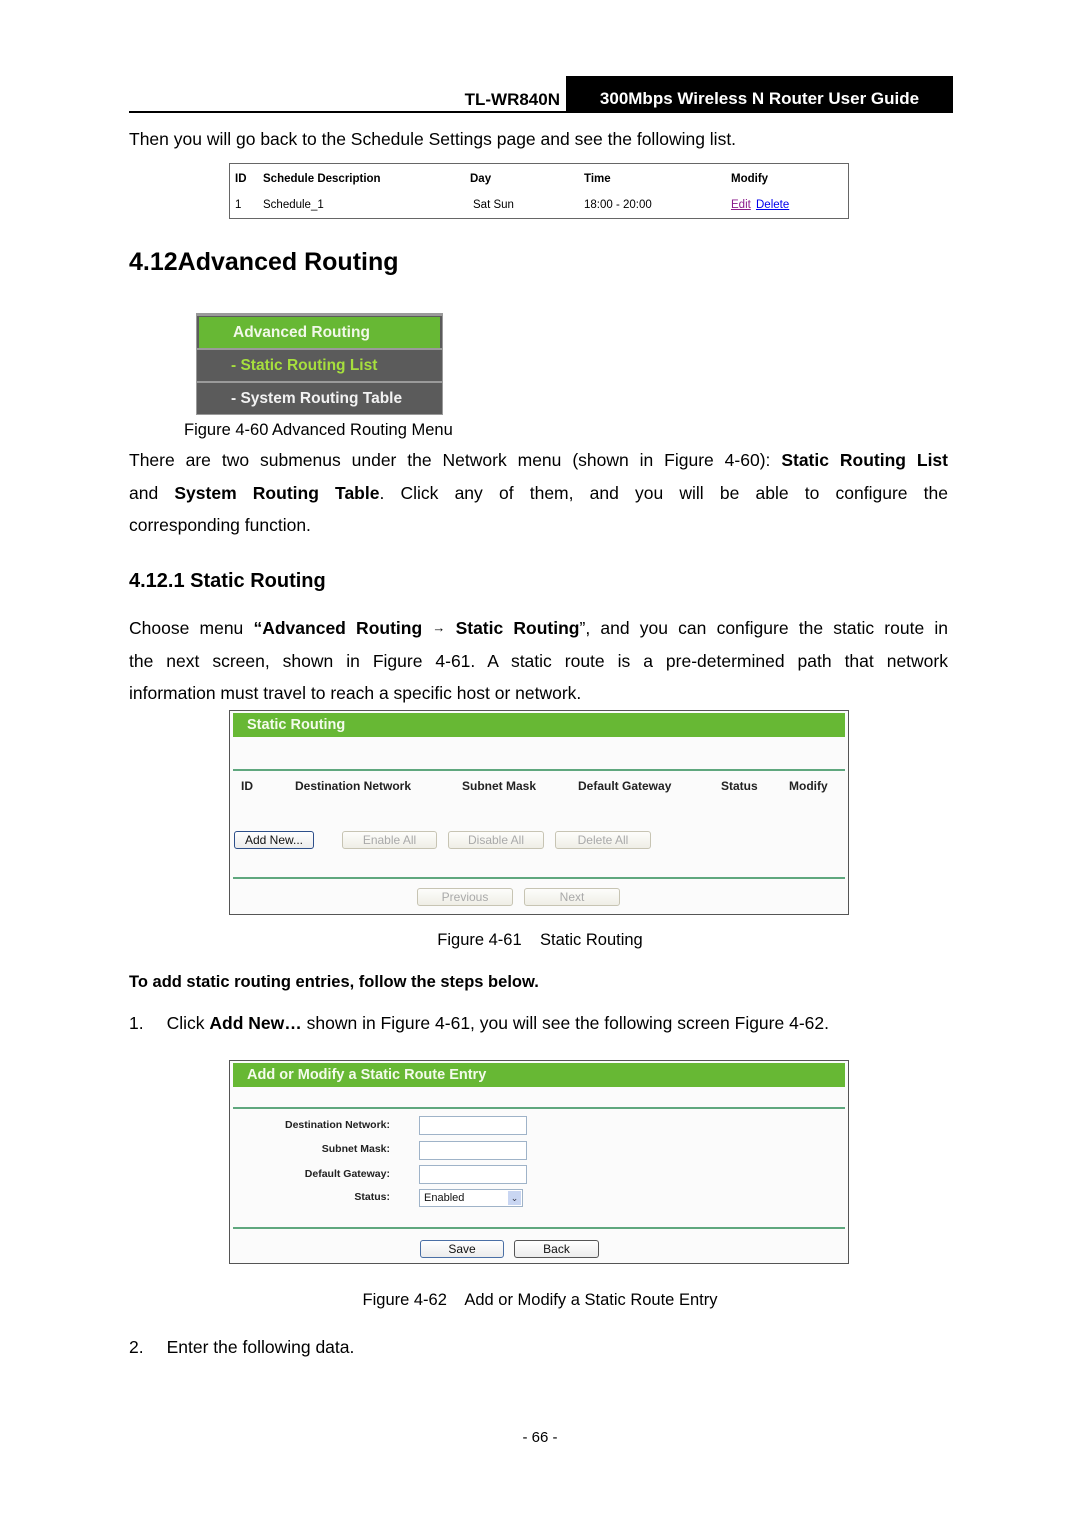  What do you see at coordinates (153, 262) in the screenshot?
I see `section-number: 4.12` at bounding box center [153, 262].